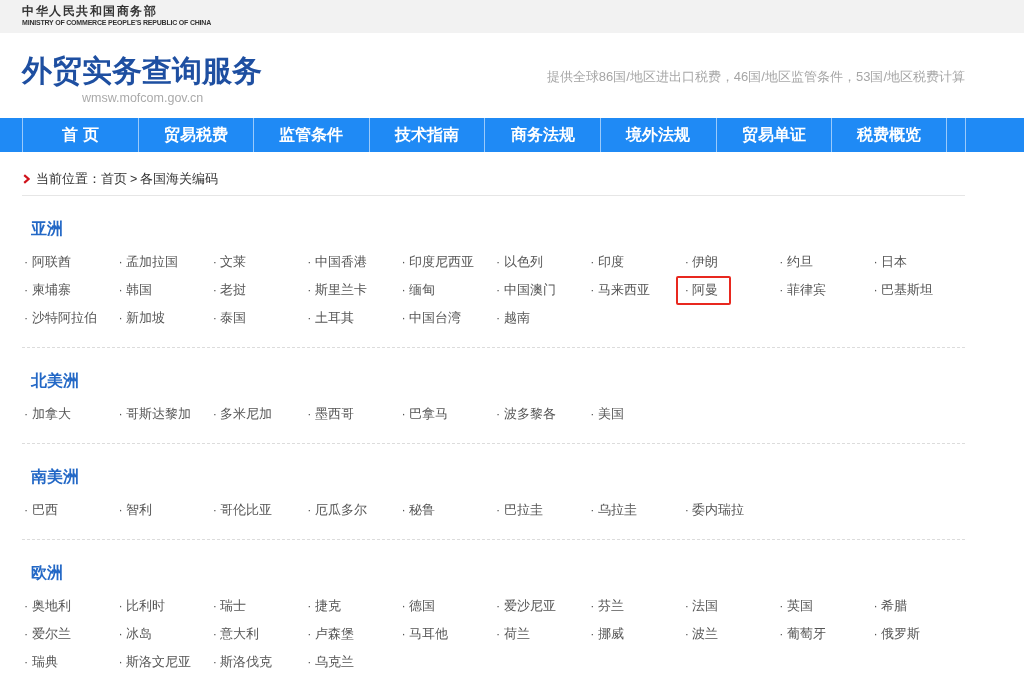 Image resolution: width=1024 pixels, height=689 pixels. I want to click on country-link: · 芬兰, so click(609, 606).